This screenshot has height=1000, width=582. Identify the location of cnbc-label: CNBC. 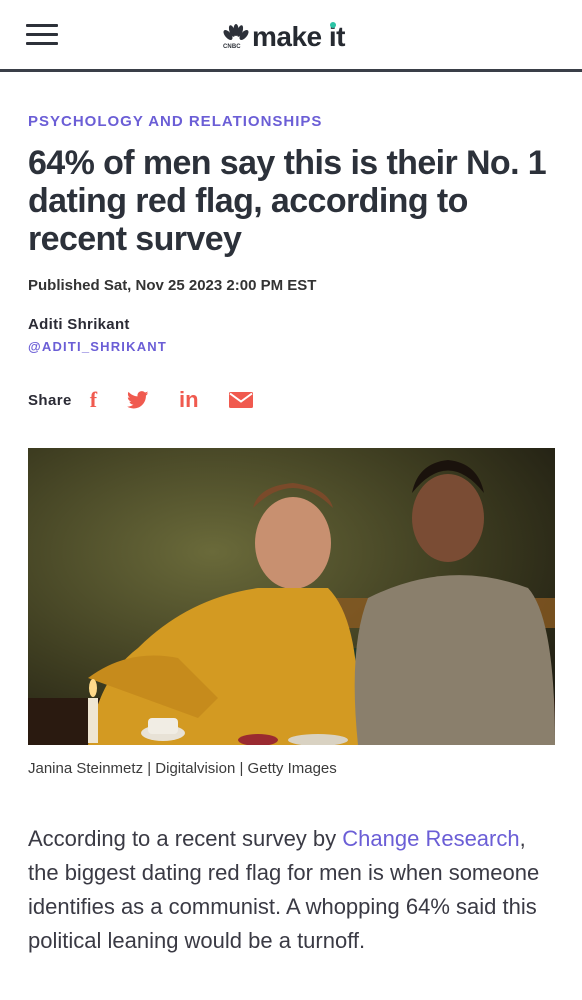
(232, 47).